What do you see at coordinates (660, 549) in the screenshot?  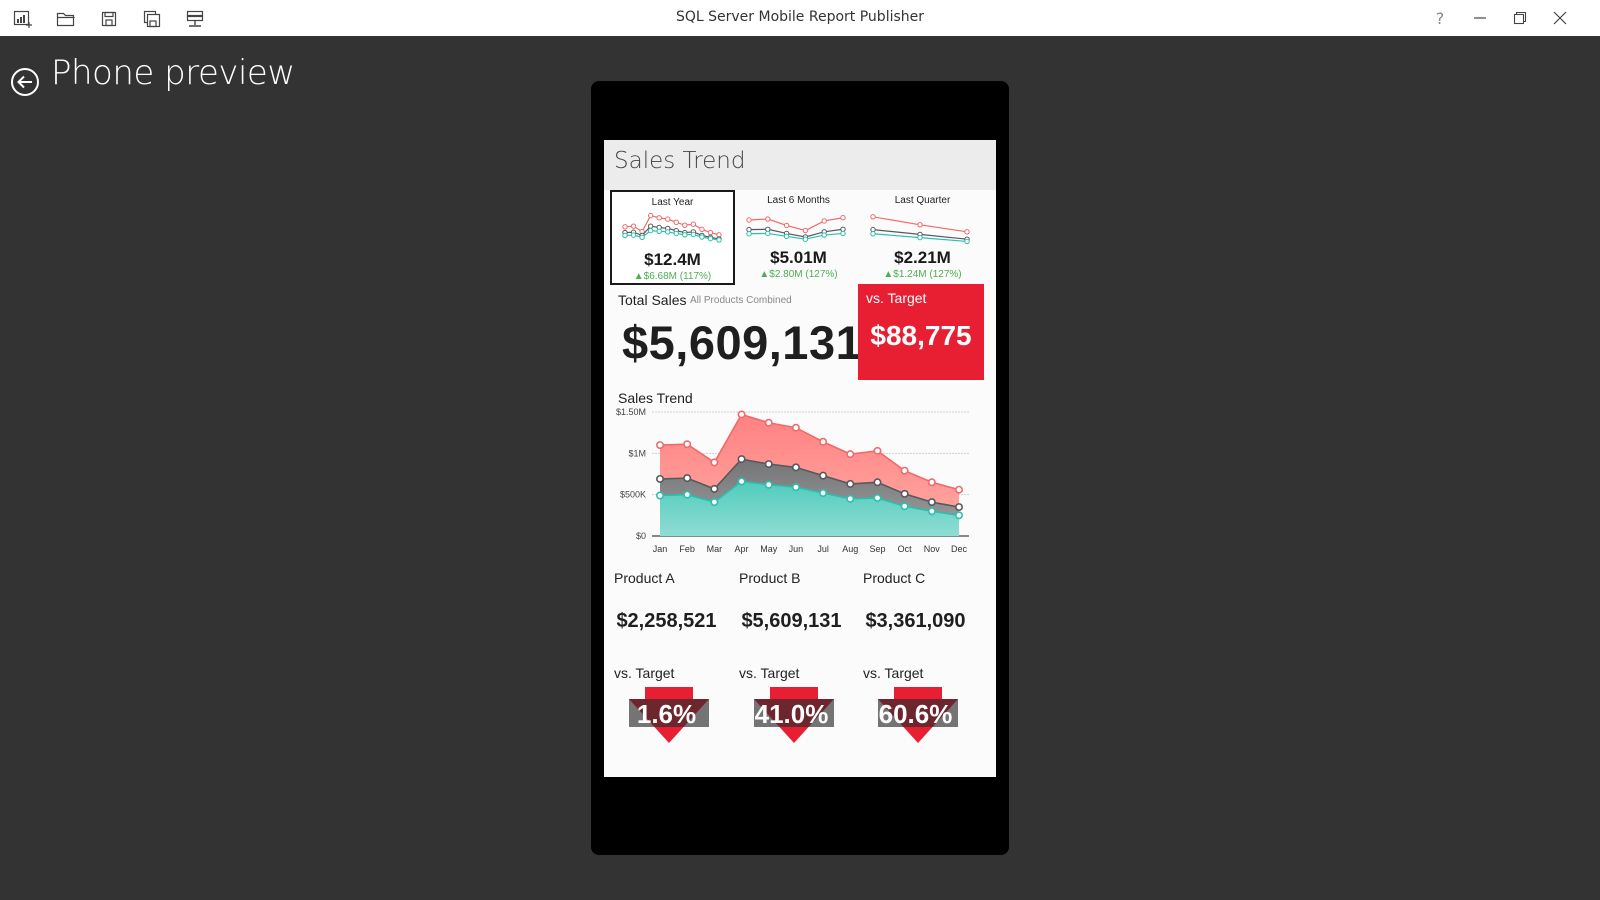 I see `x-tick-label: Jan` at bounding box center [660, 549].